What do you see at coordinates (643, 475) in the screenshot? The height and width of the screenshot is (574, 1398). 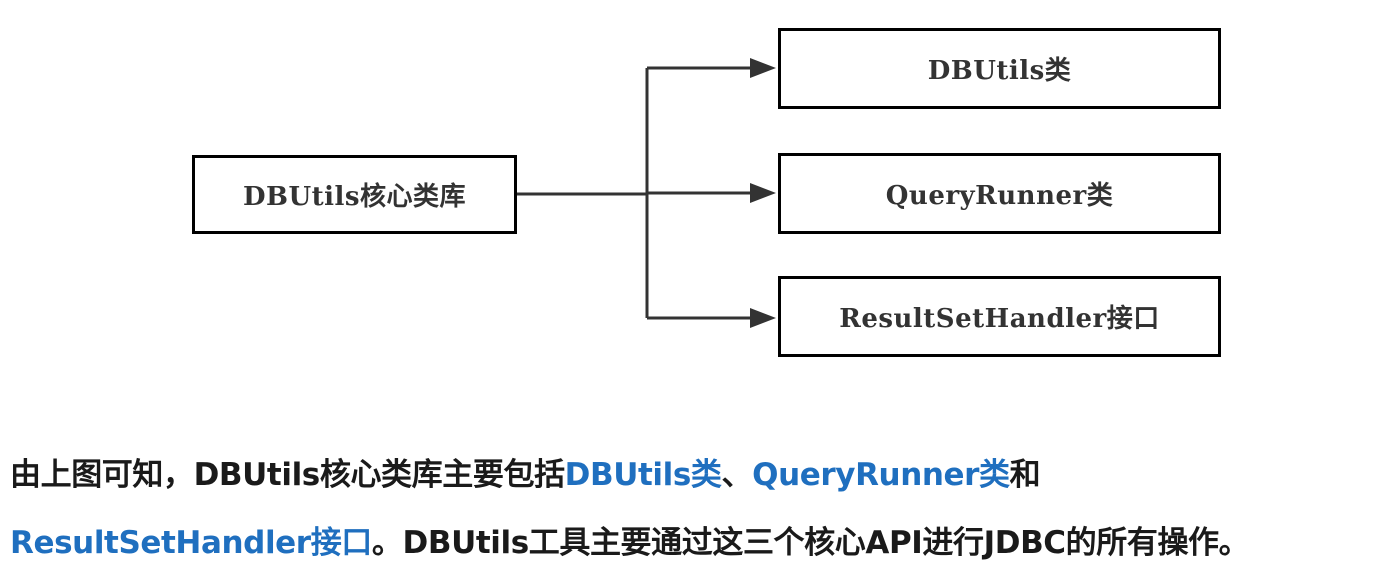 I see `caption-highlight-dbutils: DBUtils类` at bounding box center [643, 475].